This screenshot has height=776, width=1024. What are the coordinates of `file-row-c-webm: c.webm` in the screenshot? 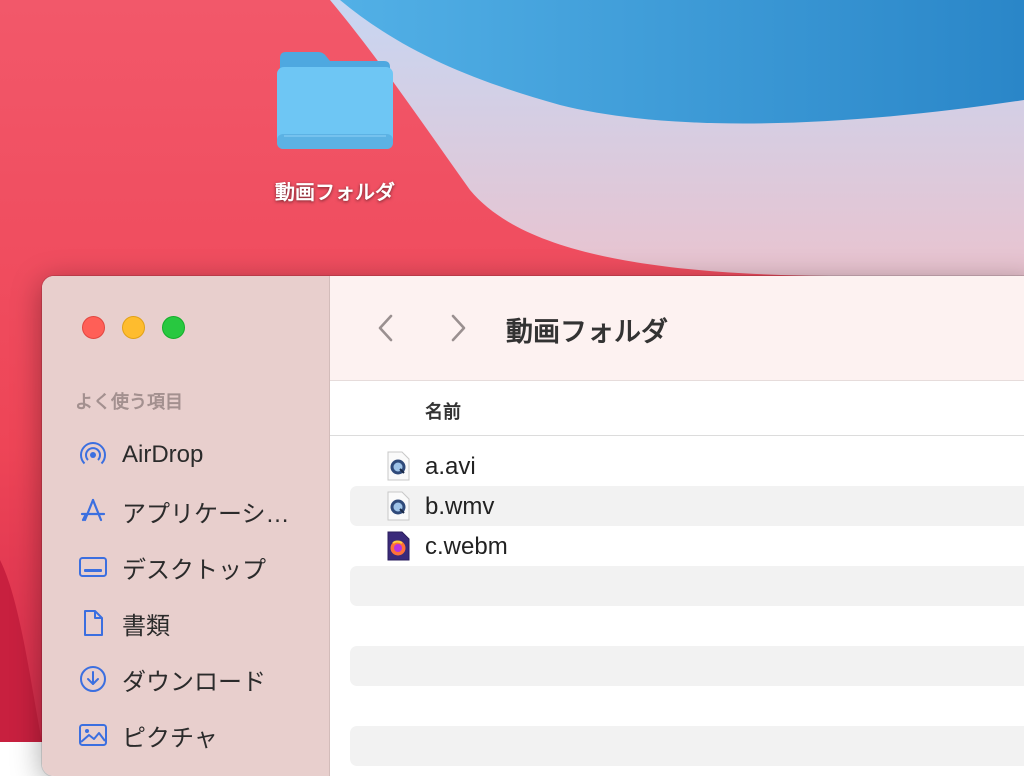 It's located at (687, 546).